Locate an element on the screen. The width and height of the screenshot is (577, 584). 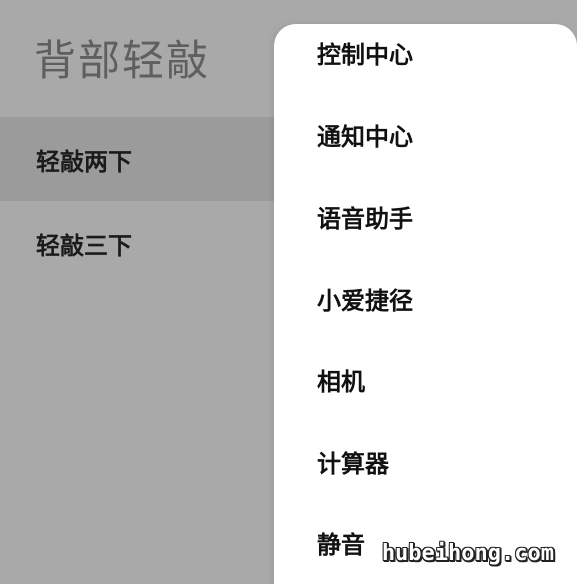
menu-item-label: 小爱捷径 is located at coordinates (365, 300).